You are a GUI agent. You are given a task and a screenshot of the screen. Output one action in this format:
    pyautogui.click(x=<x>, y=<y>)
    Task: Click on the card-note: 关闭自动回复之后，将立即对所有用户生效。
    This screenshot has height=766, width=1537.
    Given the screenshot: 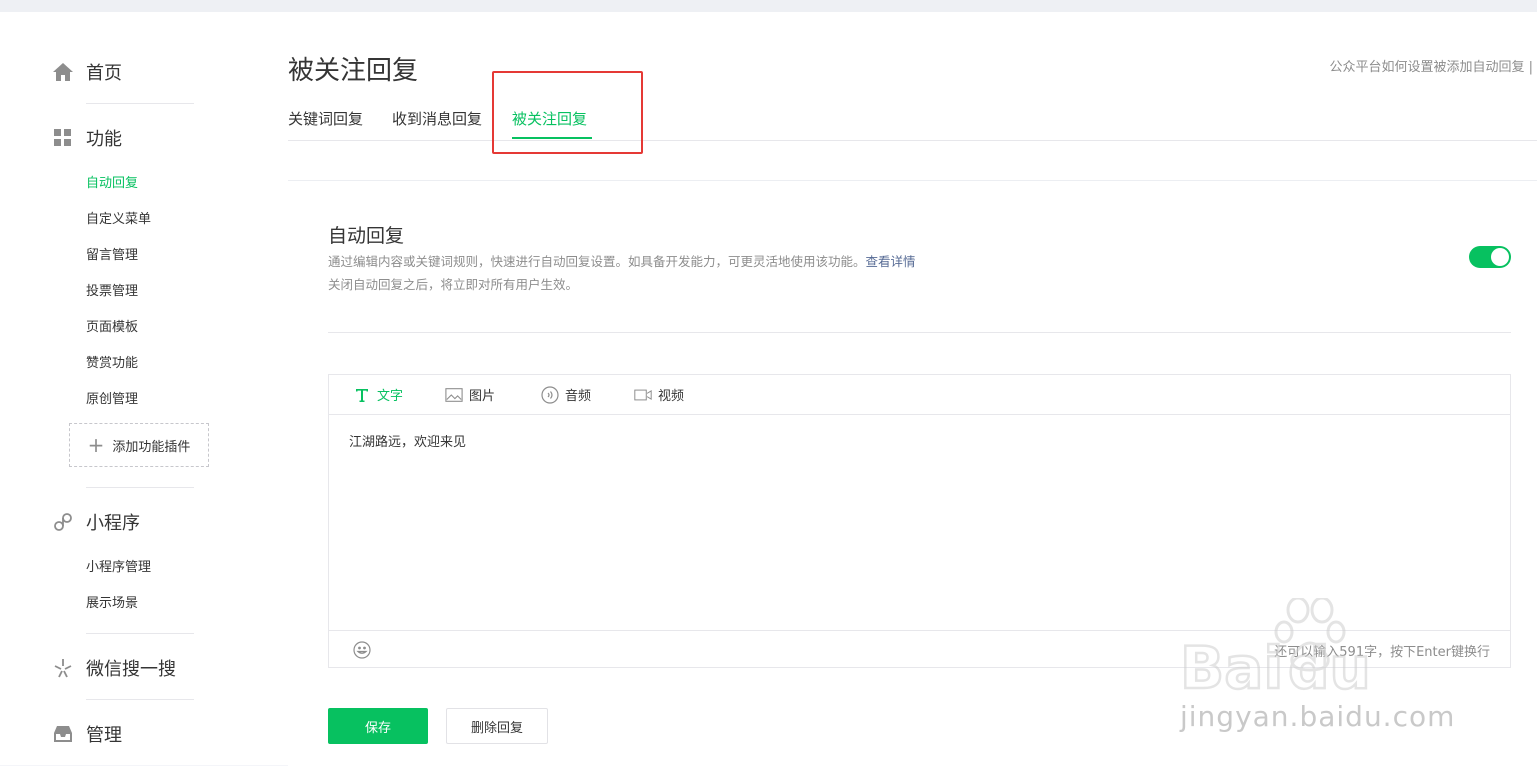 What is the action you would take?
    pyautogui.click(x=453, y=284)
    